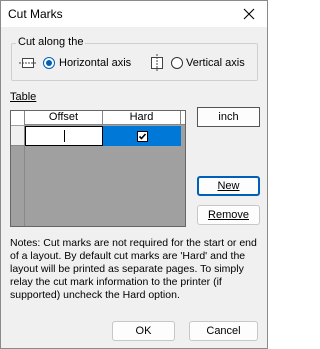  Describe the element at coordinates (228, 117) in the screenshot. I see `units-button: inch` at that location.